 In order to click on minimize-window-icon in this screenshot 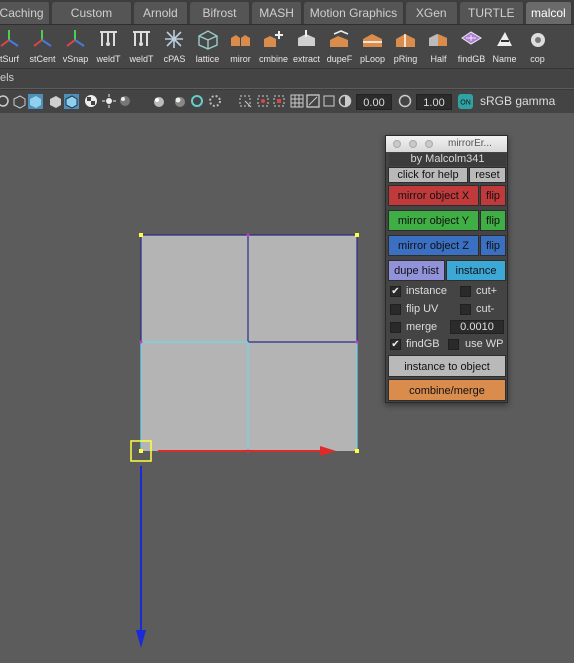, I will do `click(413, 144)`.